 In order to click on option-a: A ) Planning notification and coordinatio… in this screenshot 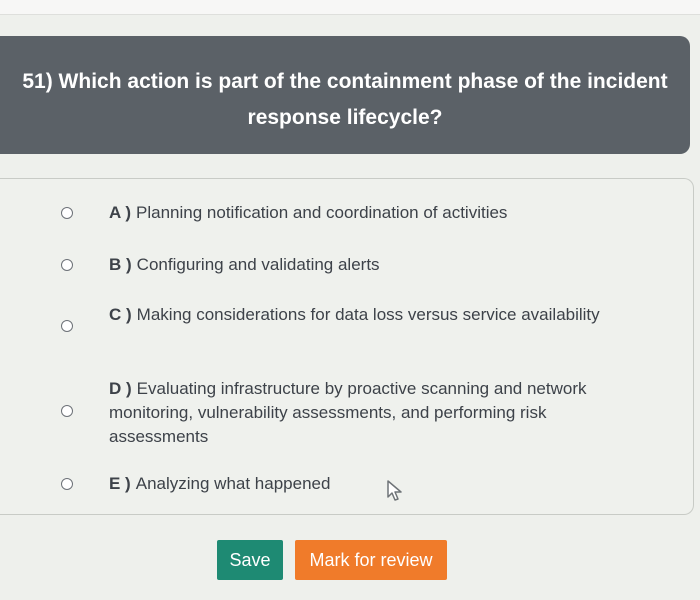, I will do `click(345, 215)`.